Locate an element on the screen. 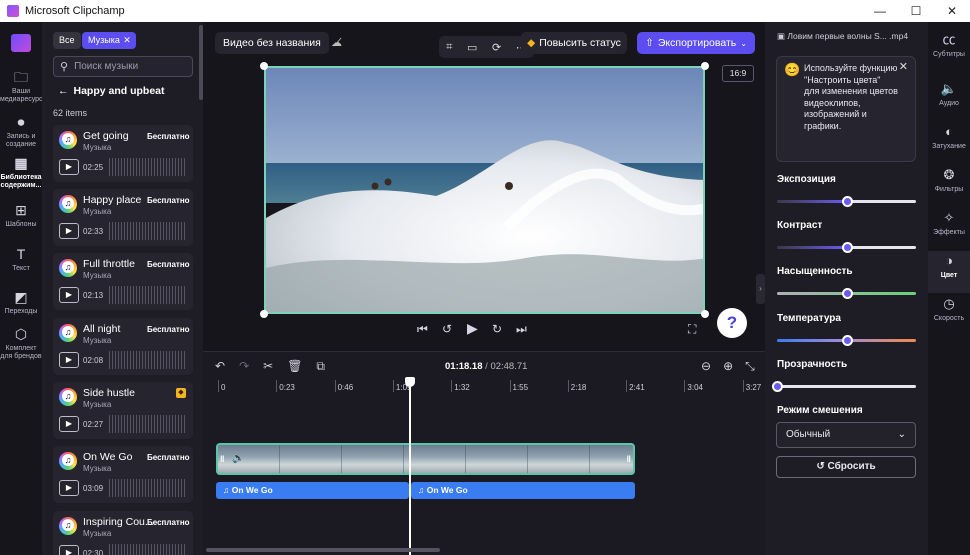  rightnav-label: Субтитры is located at coordinates (949, 54).